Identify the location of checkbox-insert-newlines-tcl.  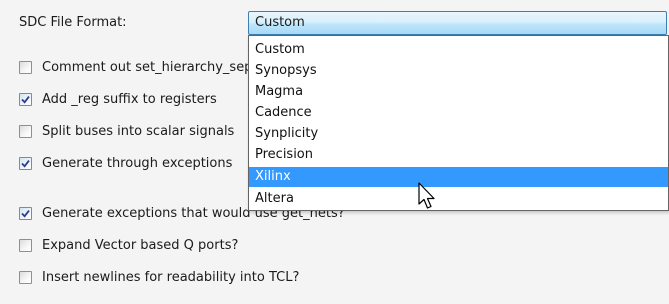
(25, 277).